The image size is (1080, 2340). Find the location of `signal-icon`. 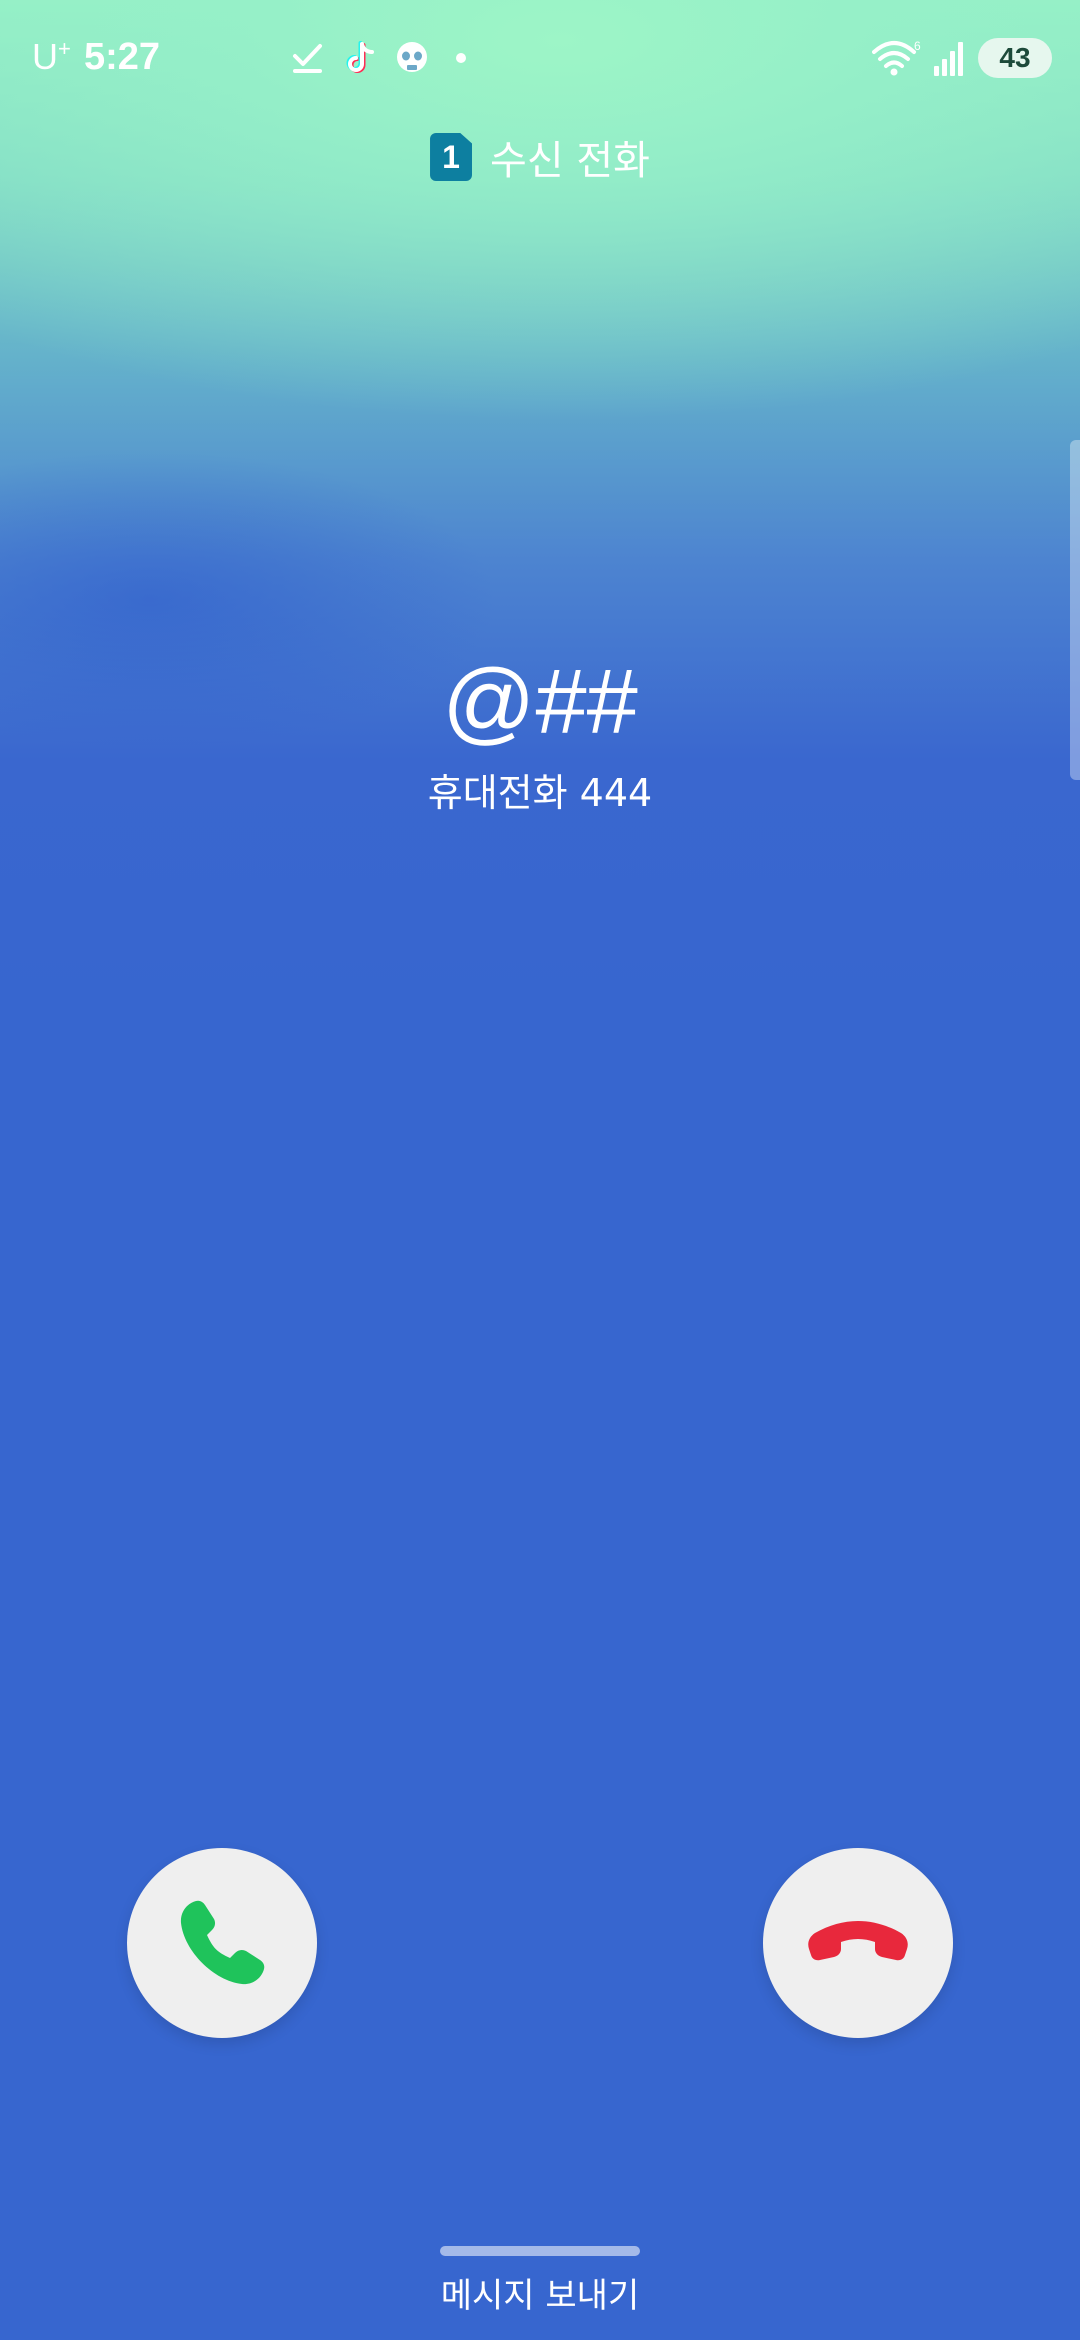

signal-icon is located at coordinates (948, 59).